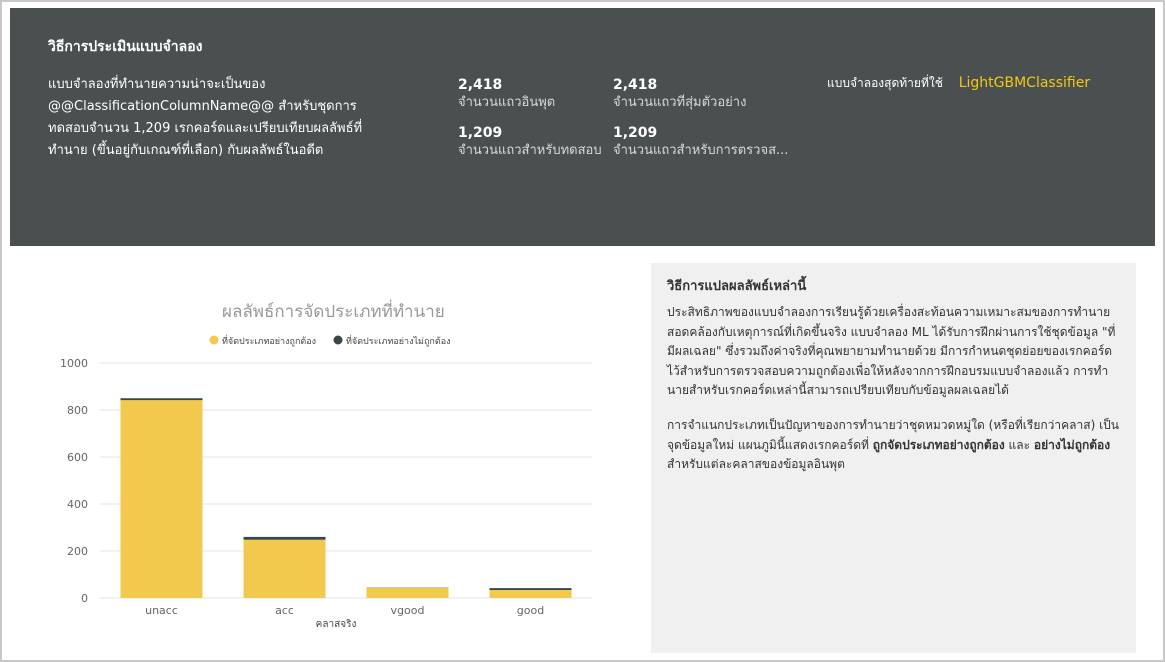 The width and height of the screenshot is (1165, 662). Describe the element at coordinates (938, 444) in the screenshot. I see `info-bold-correct: ถูกจัดประเภทอย่างถูกต้อง` at that location.